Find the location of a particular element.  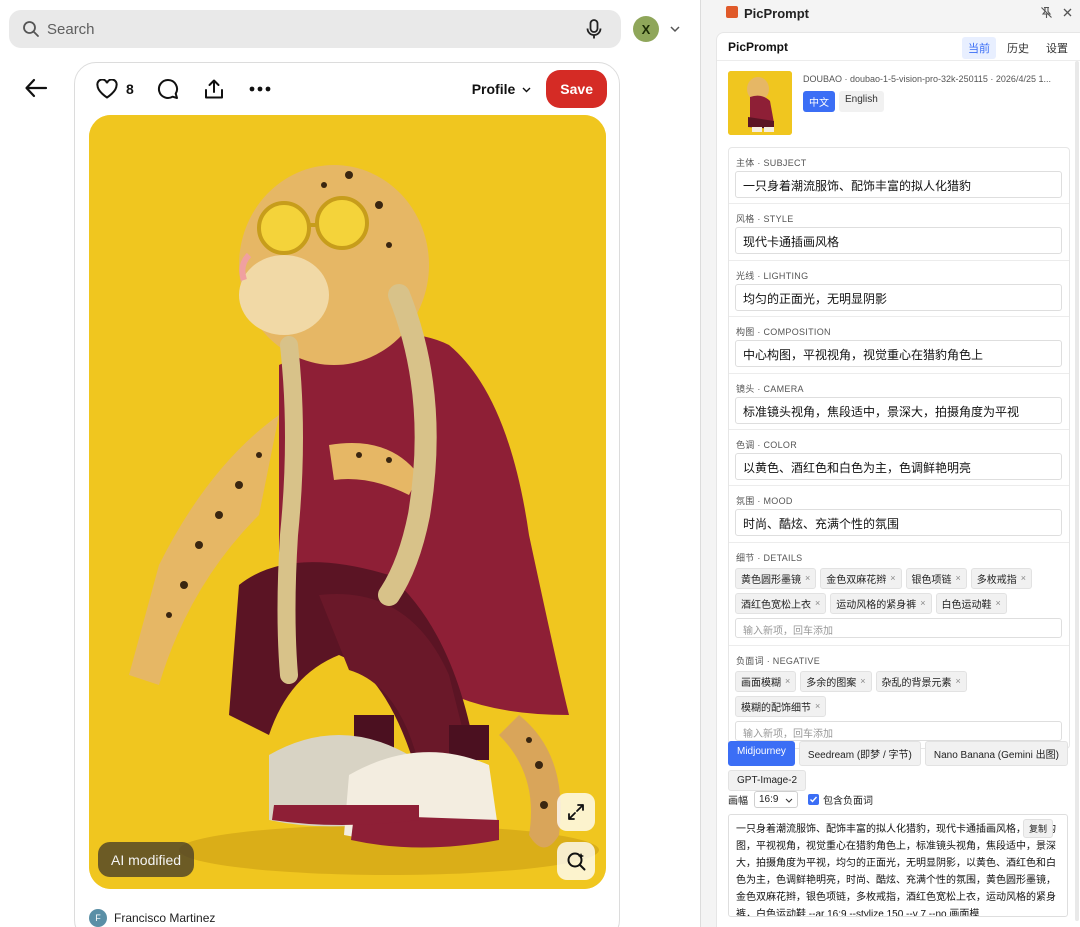

panel-window-title: PicPrompt is located at coordinates (777, 13).